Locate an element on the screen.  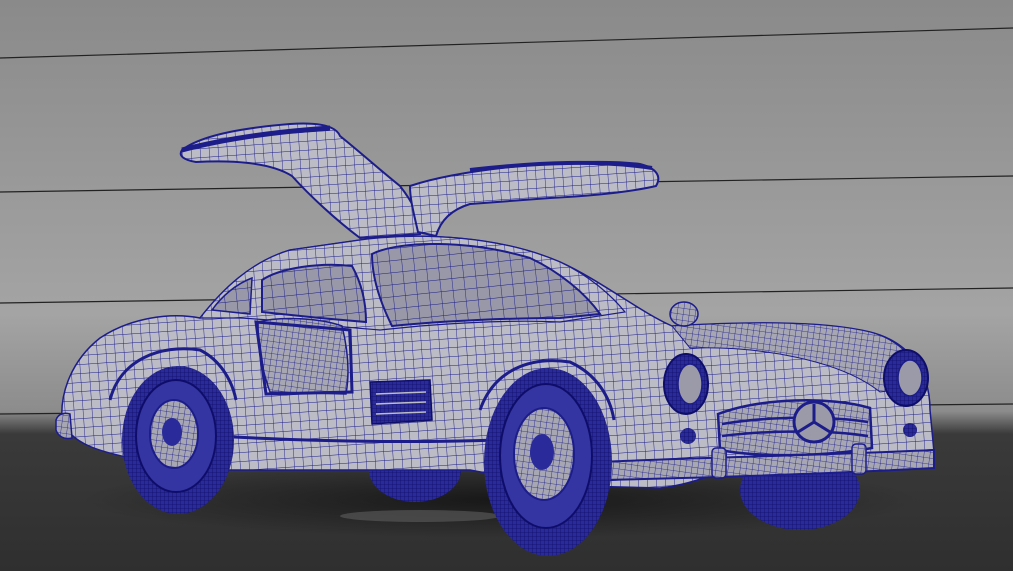
fog-light-left is located at coordinates (688, 436).